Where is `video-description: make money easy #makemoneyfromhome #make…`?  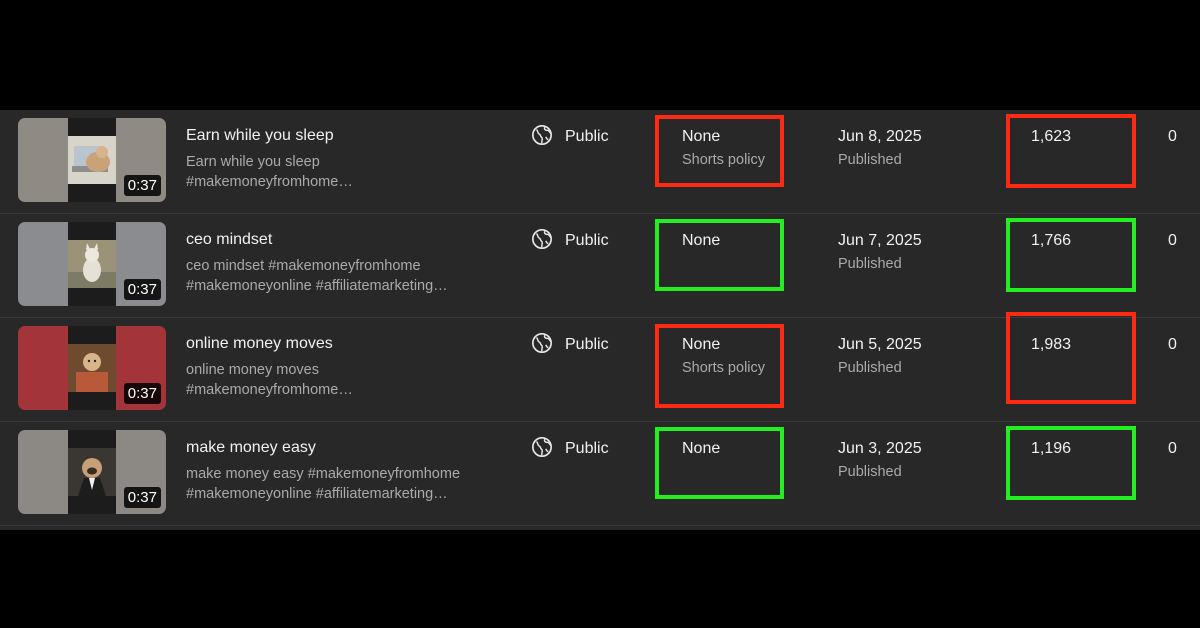 video-description: make money easy #makemoneyfromhome #make… is located at coordinates (336, 484).